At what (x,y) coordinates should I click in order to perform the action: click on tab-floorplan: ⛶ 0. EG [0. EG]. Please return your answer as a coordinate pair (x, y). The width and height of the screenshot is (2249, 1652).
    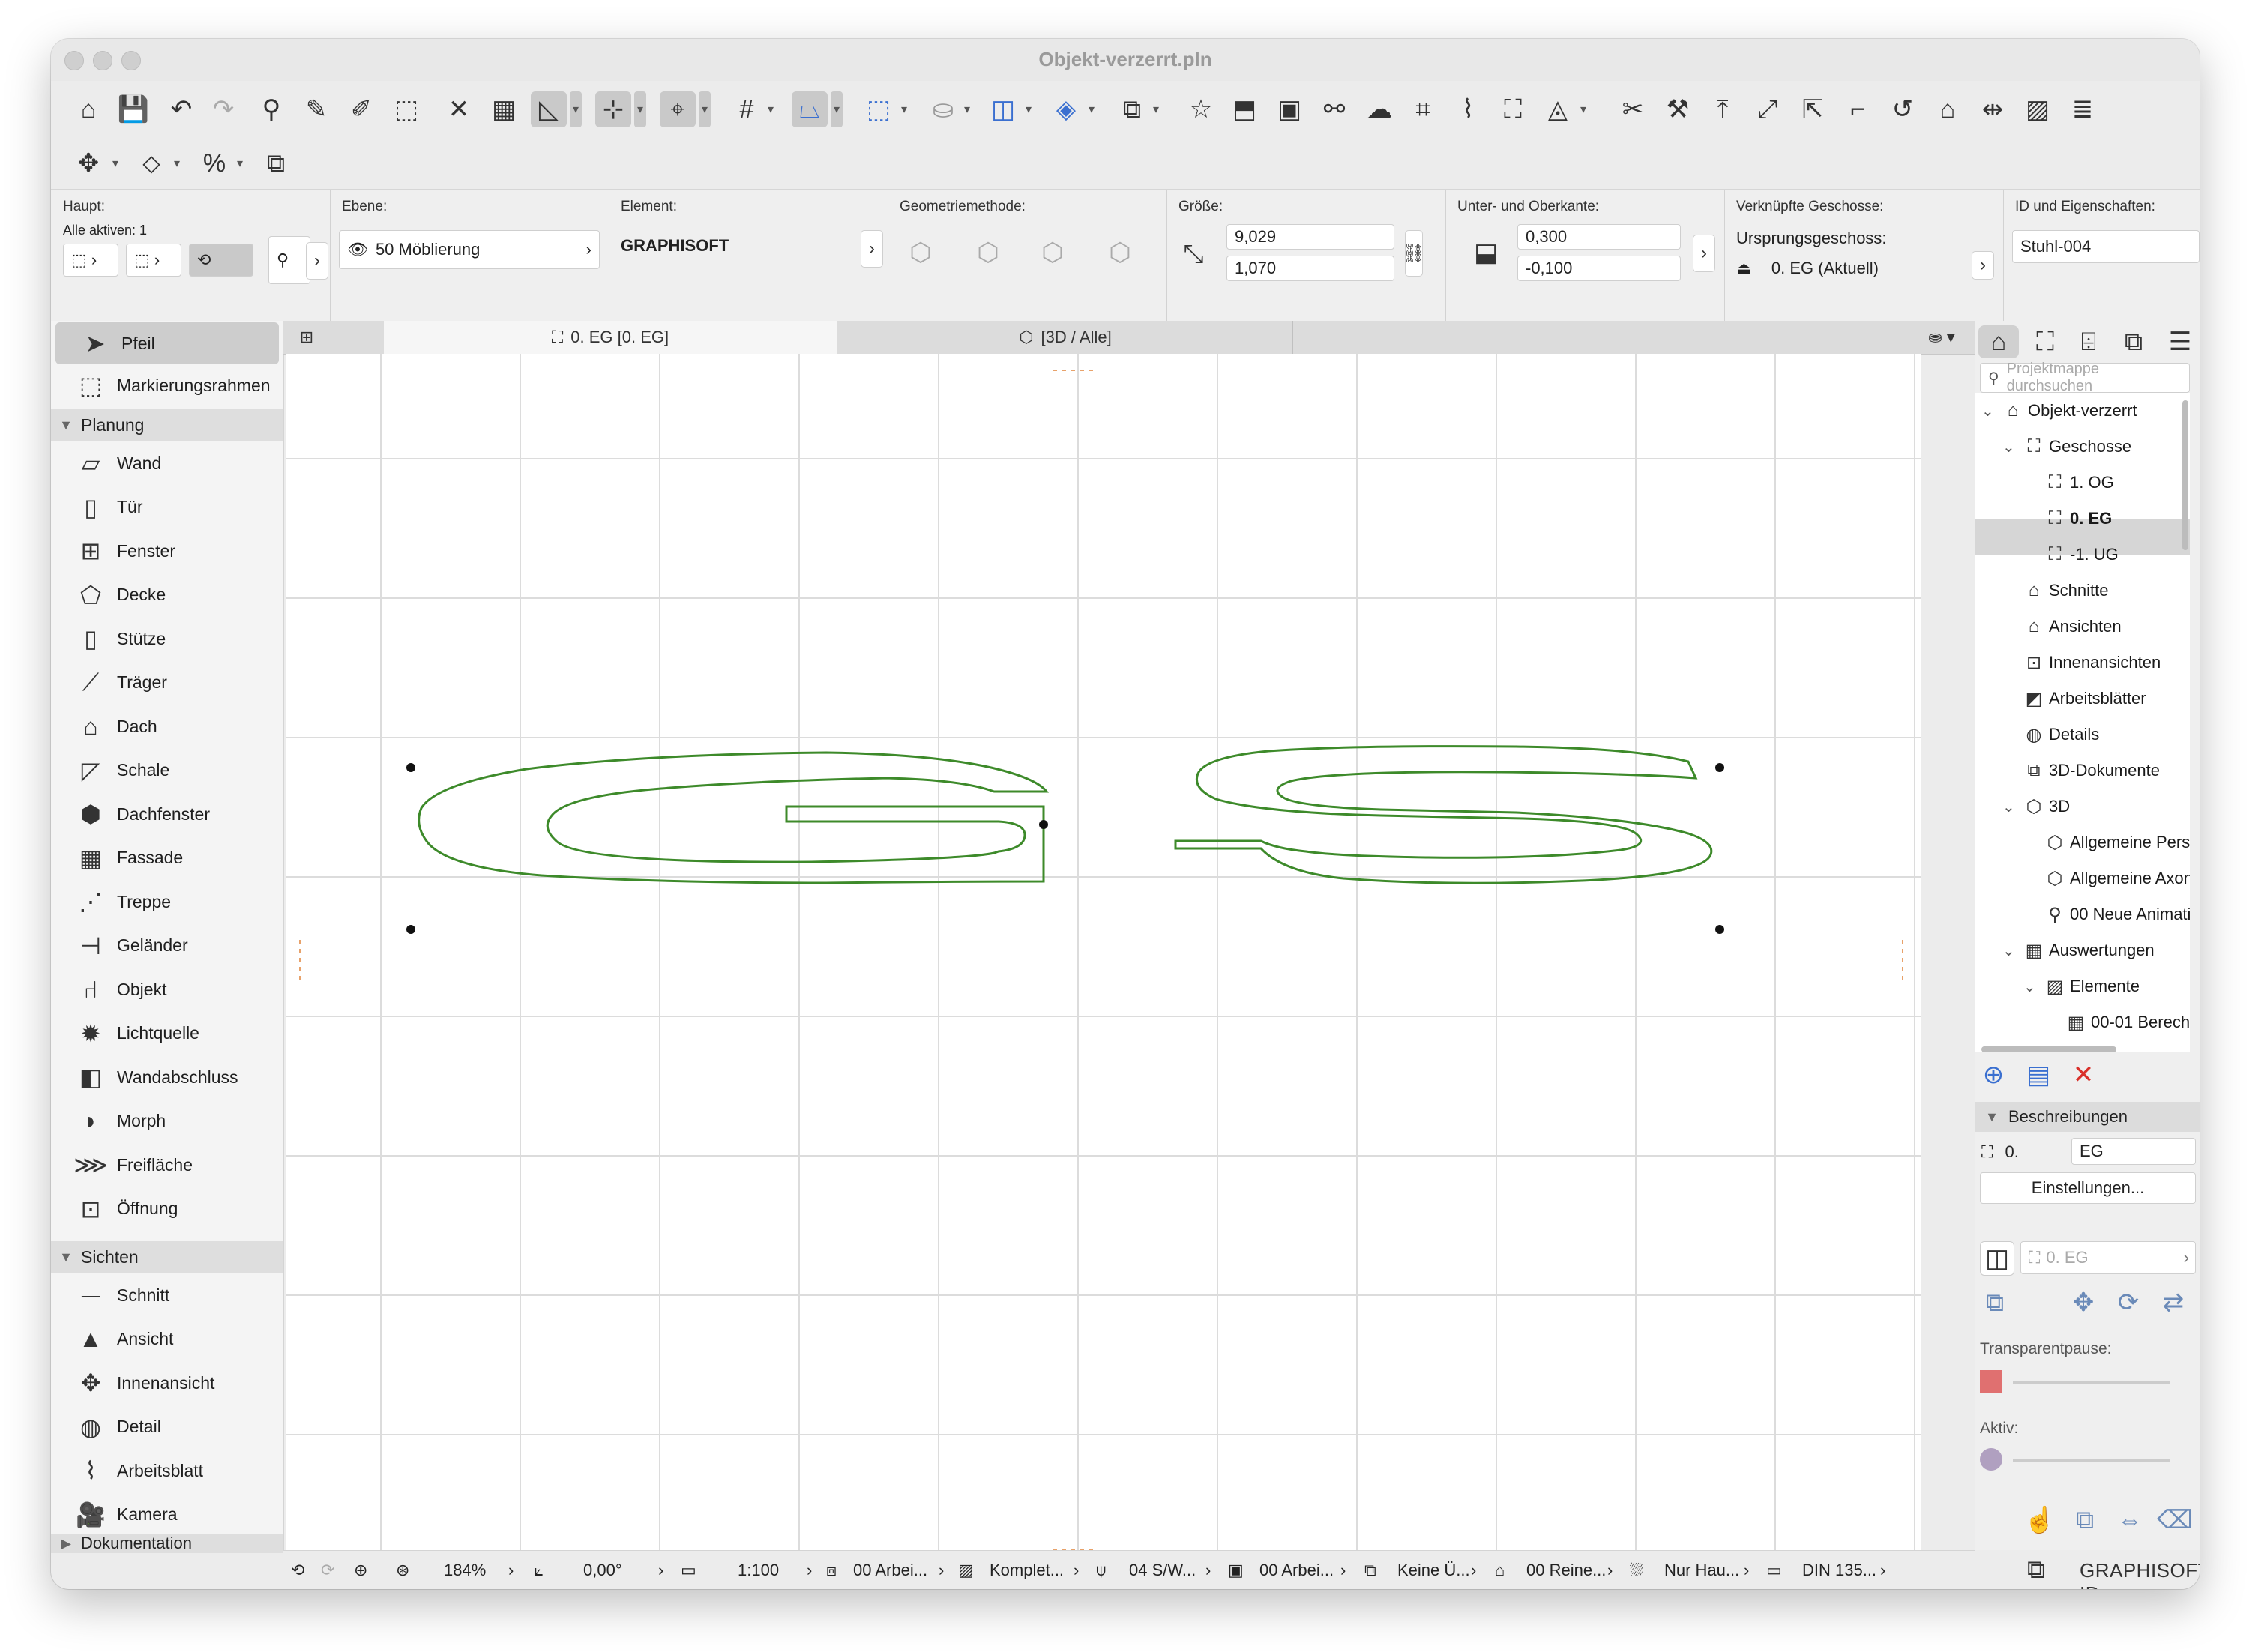
    Looking at the image, I should click on (611, 337).